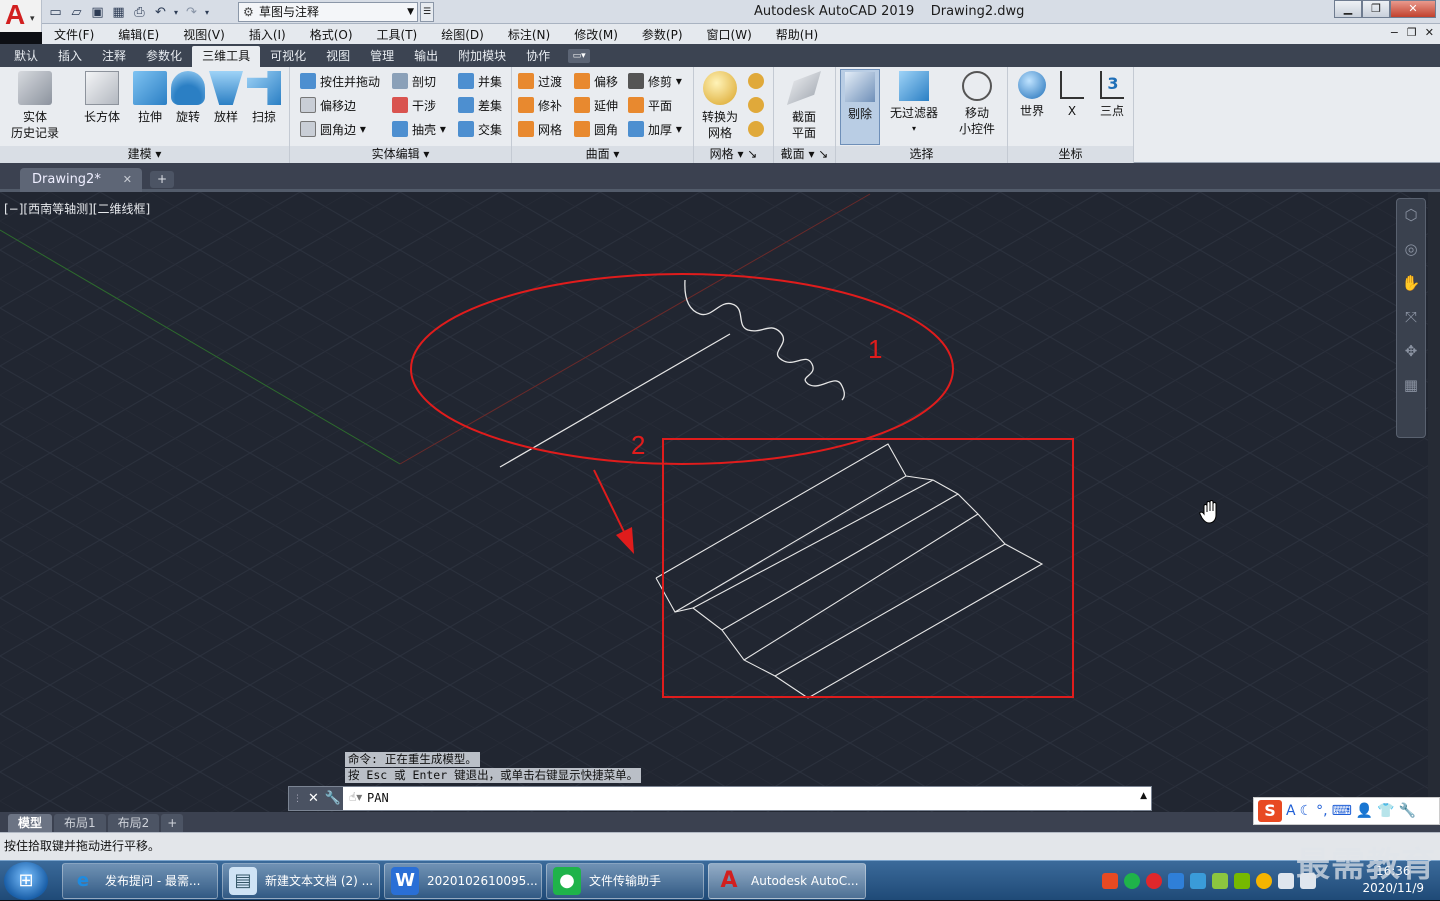 The image size is (1440, 901). What do you see at coordinates (720, 106) in the screenshot?
I see `convert-mesh-button: 转换为 网格` at bounding box center [720, 106].